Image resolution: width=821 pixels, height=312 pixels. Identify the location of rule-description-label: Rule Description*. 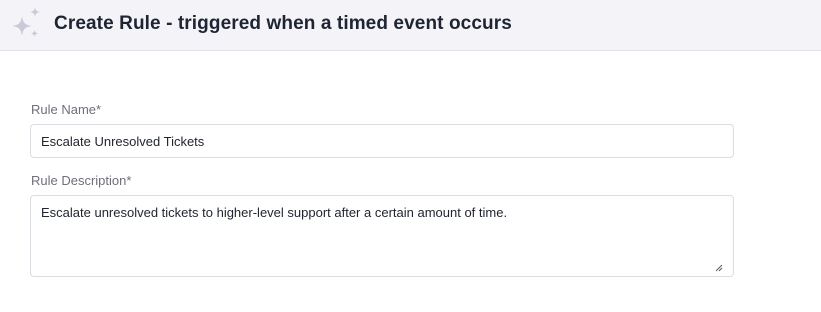
(81, 180).